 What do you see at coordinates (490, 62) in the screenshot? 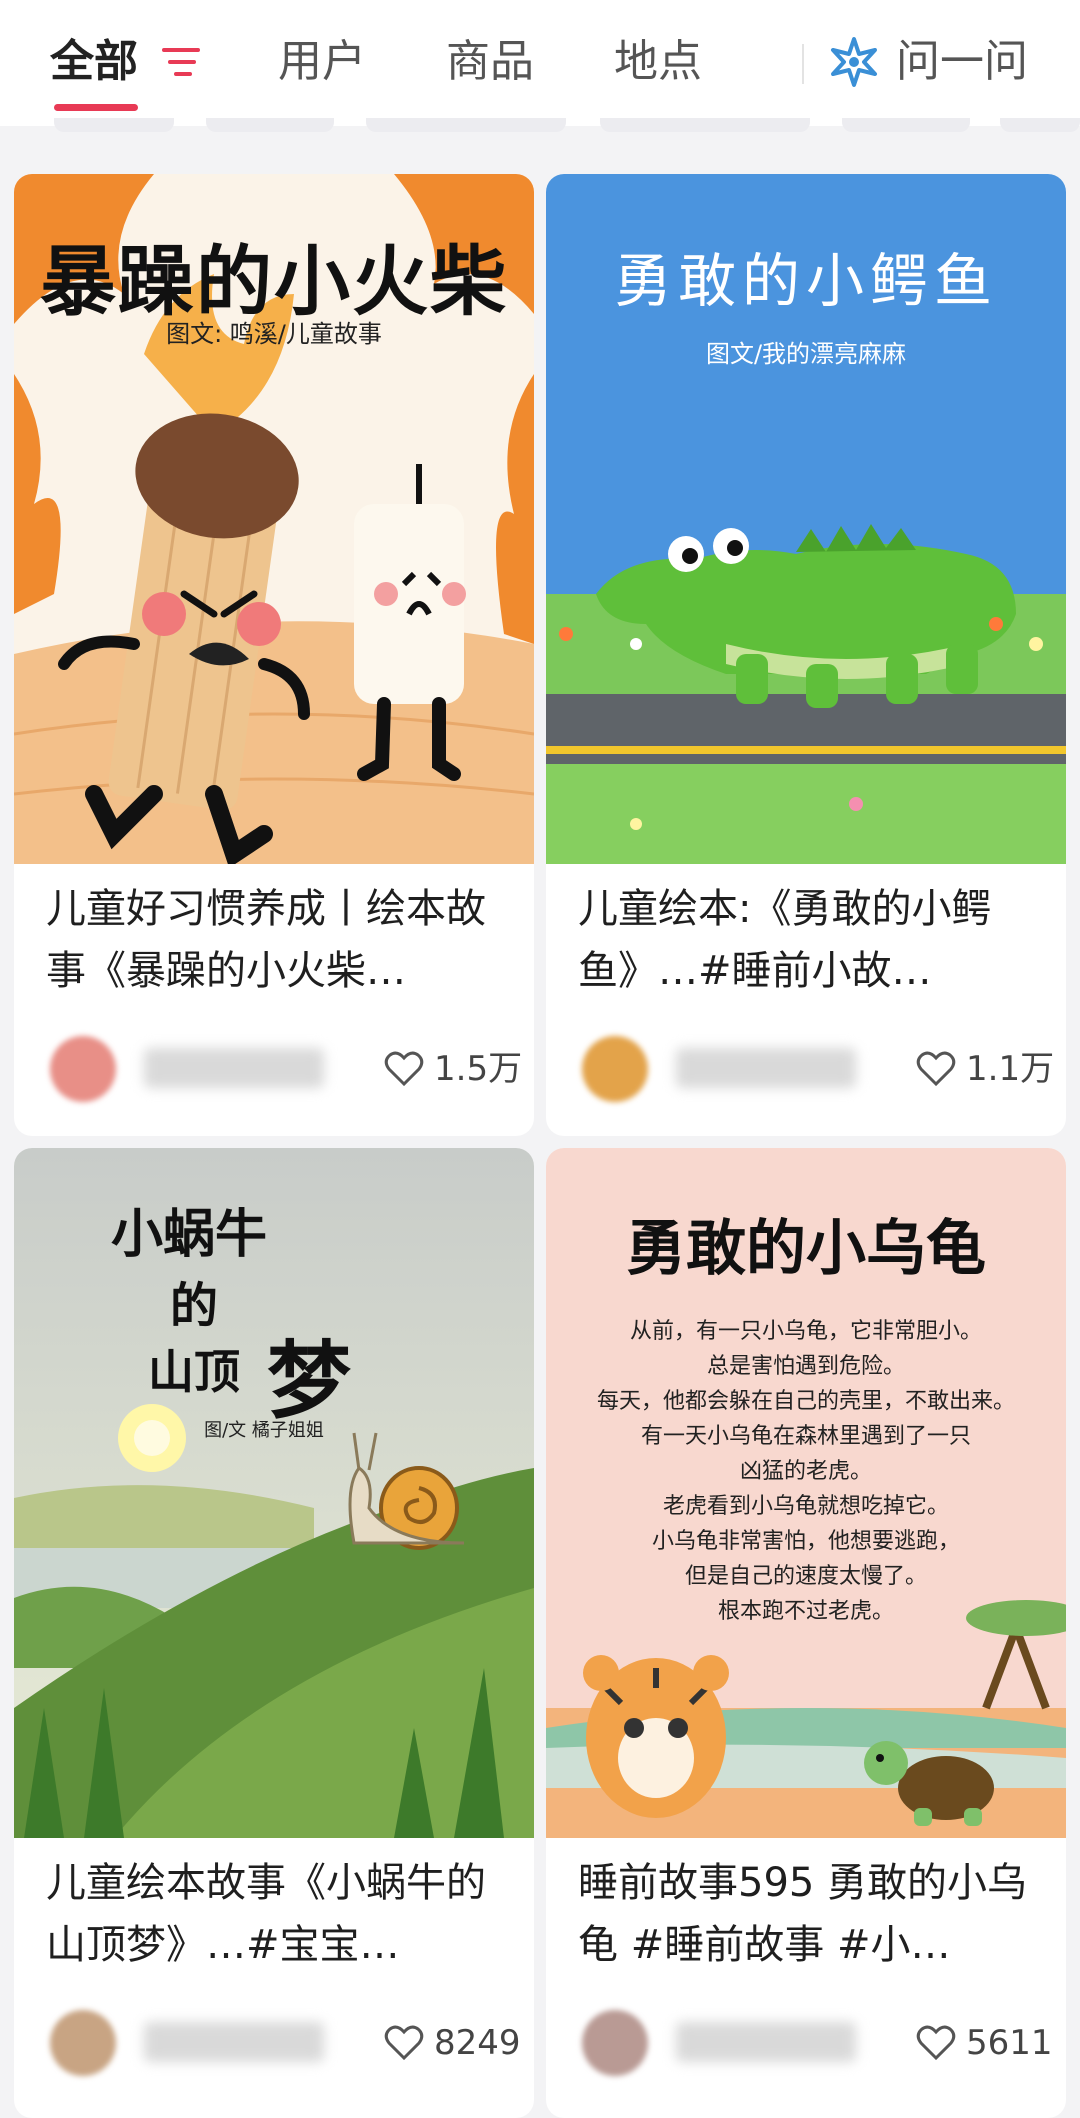
I see `tab-goods: 商品` at bounding box center [490, 62].